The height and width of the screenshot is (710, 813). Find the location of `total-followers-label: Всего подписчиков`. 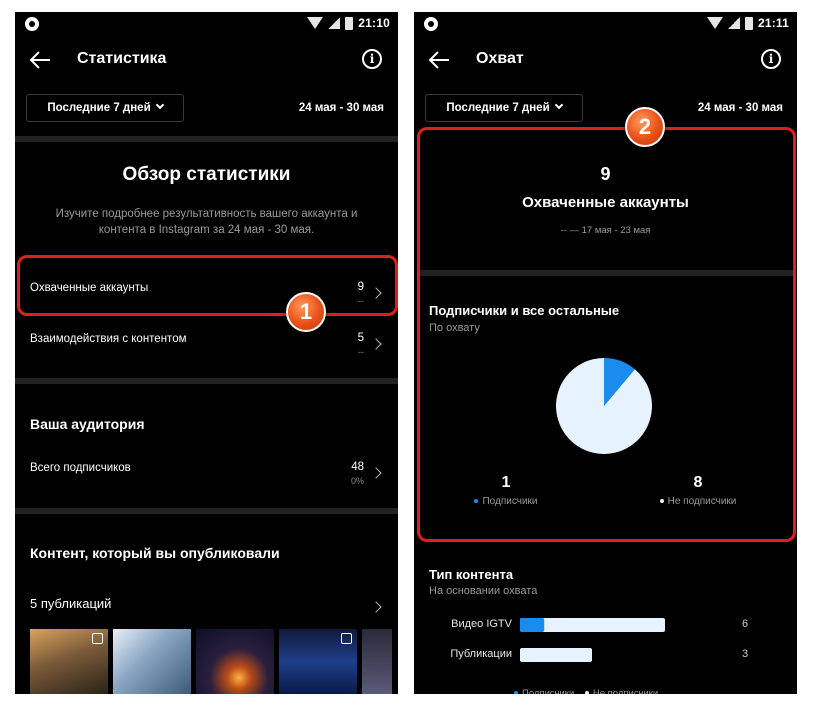

total-followers-label: Всего подписчиков is located at coordinates (80, 468).